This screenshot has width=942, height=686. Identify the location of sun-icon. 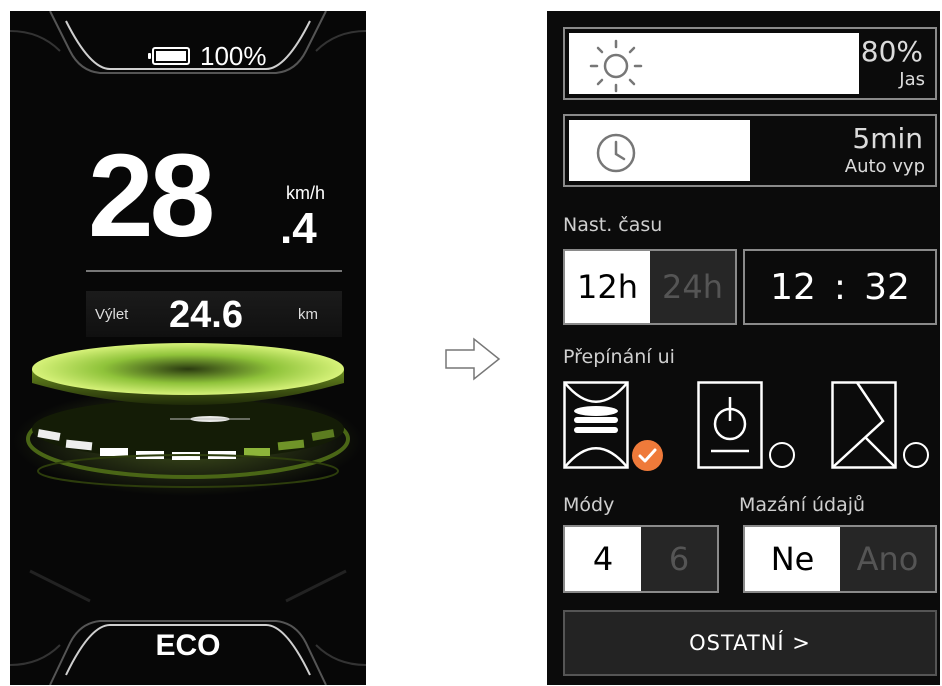
(616, 66).